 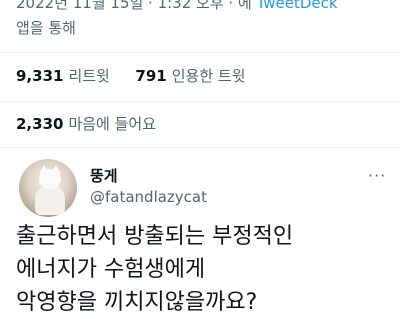 I want to click on avatar, so click(x=48, y=188).